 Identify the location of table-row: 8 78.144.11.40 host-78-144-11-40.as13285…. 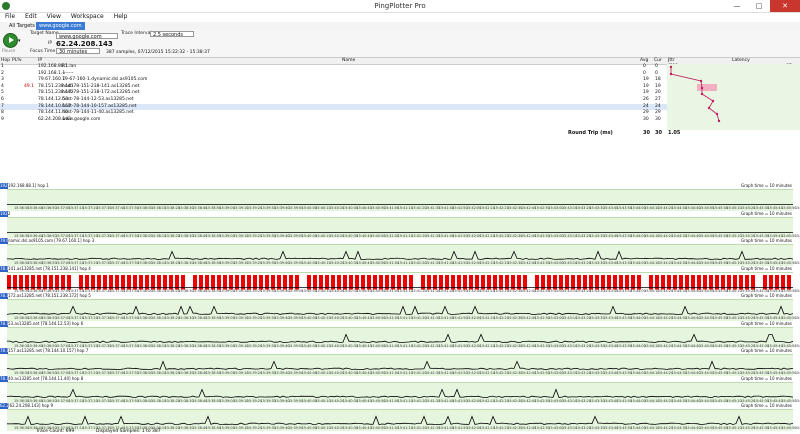
(339, 113).